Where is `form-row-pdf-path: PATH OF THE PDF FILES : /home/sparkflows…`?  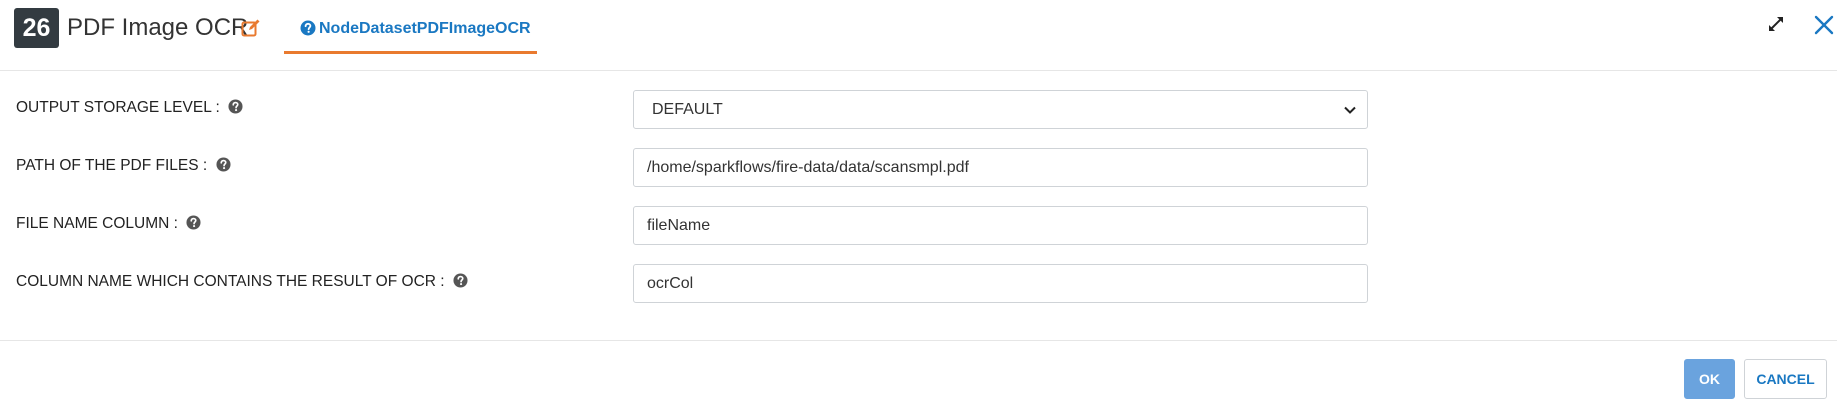
form-row-pdf-path: PATH OF THE PDF FILES : /home/sparkflows… is located at coordinates (918, 168).